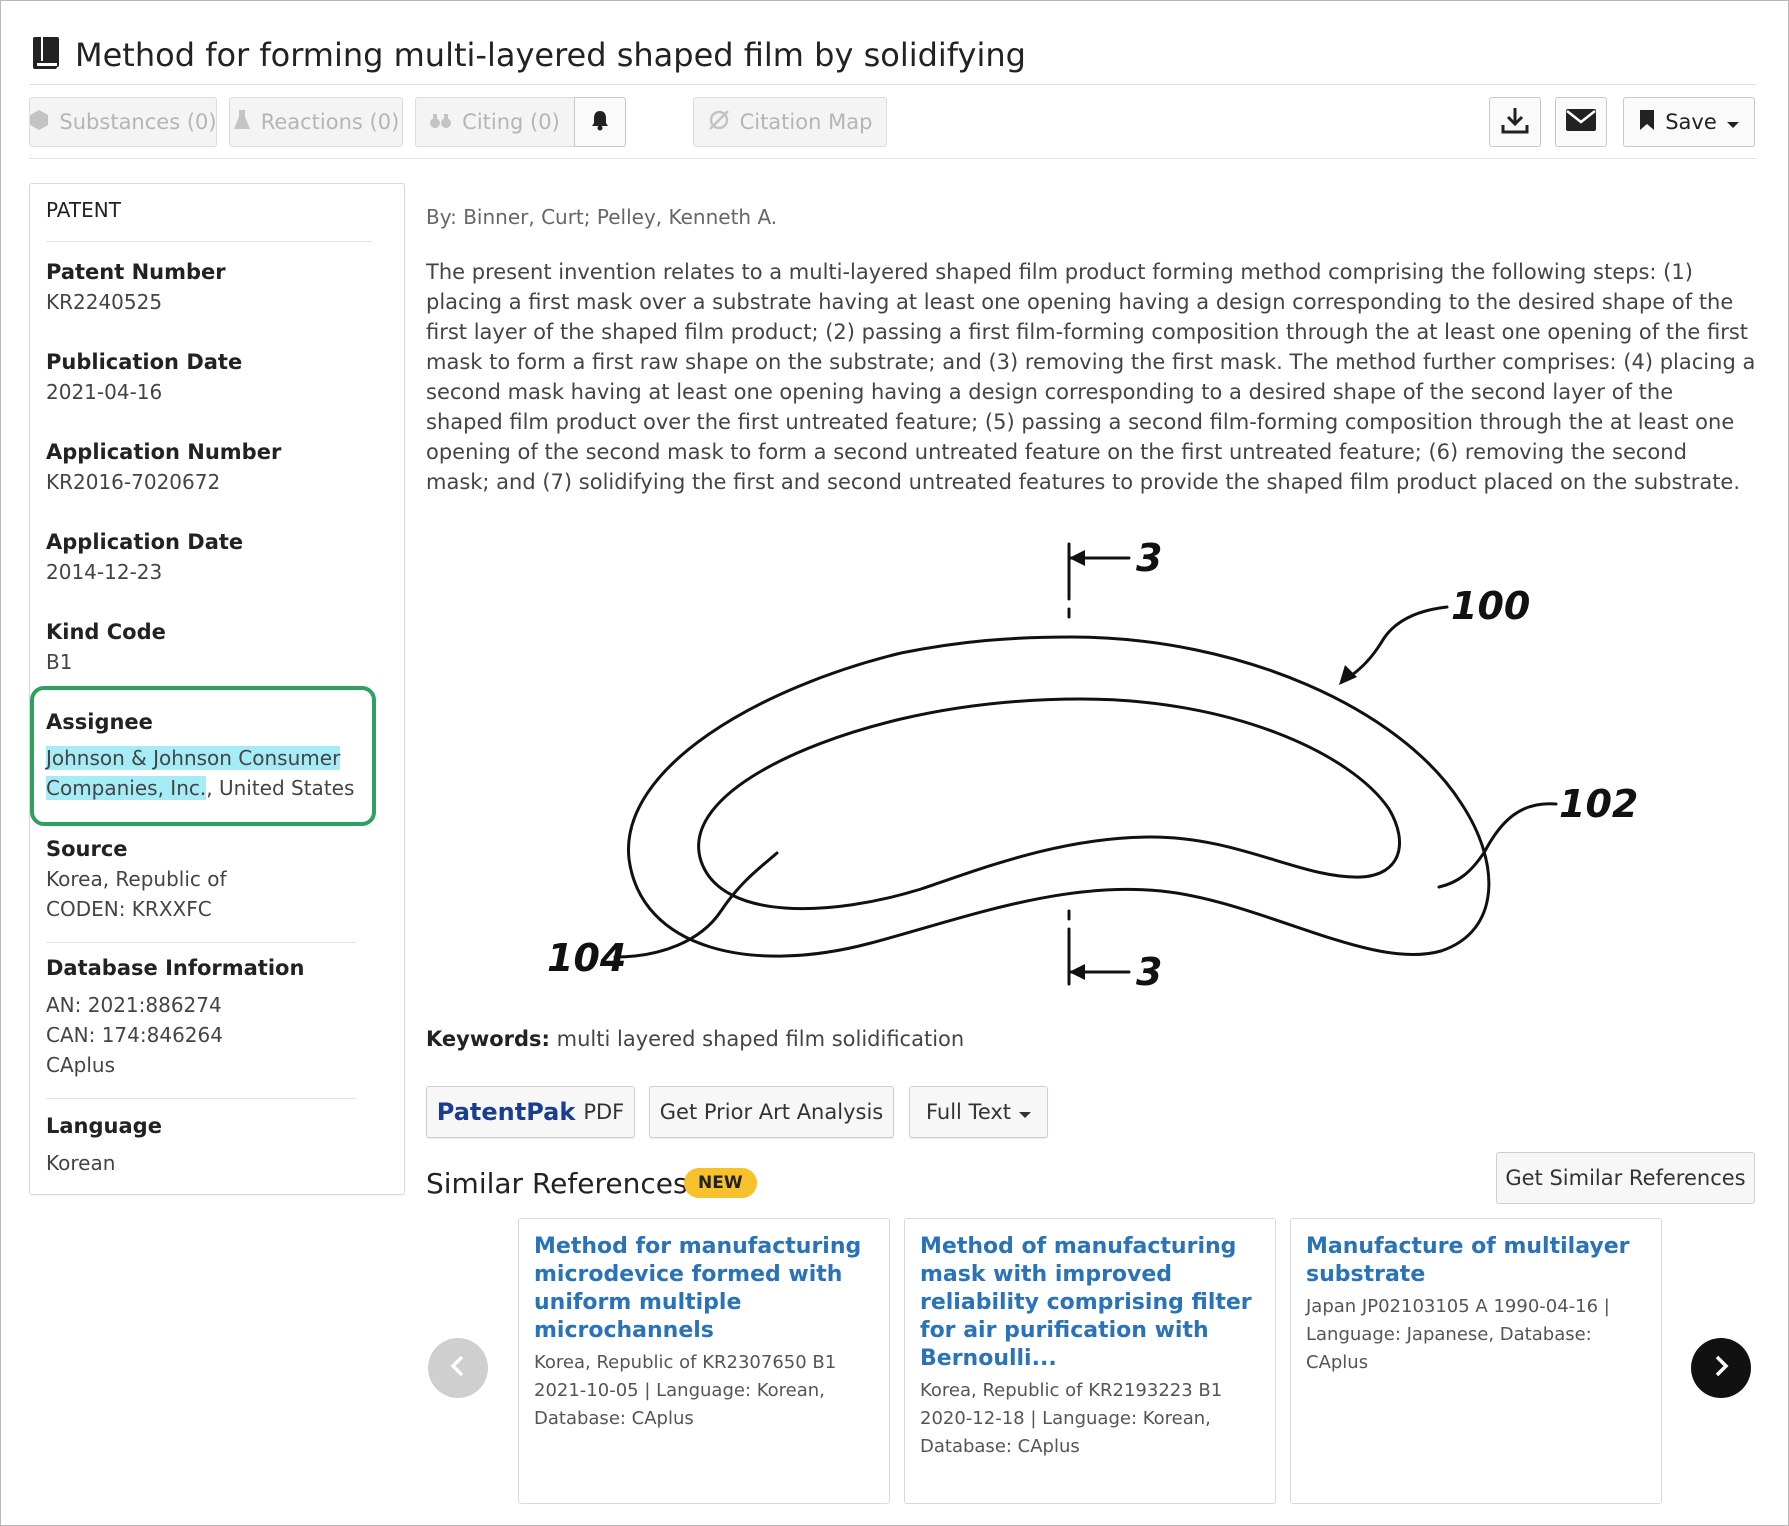  What do you see at coordinates (136, 894) in the screenshot?
I see `source-value: Korea, Republic of CODEN: KRXXFC` at bounding box center [136, 894].